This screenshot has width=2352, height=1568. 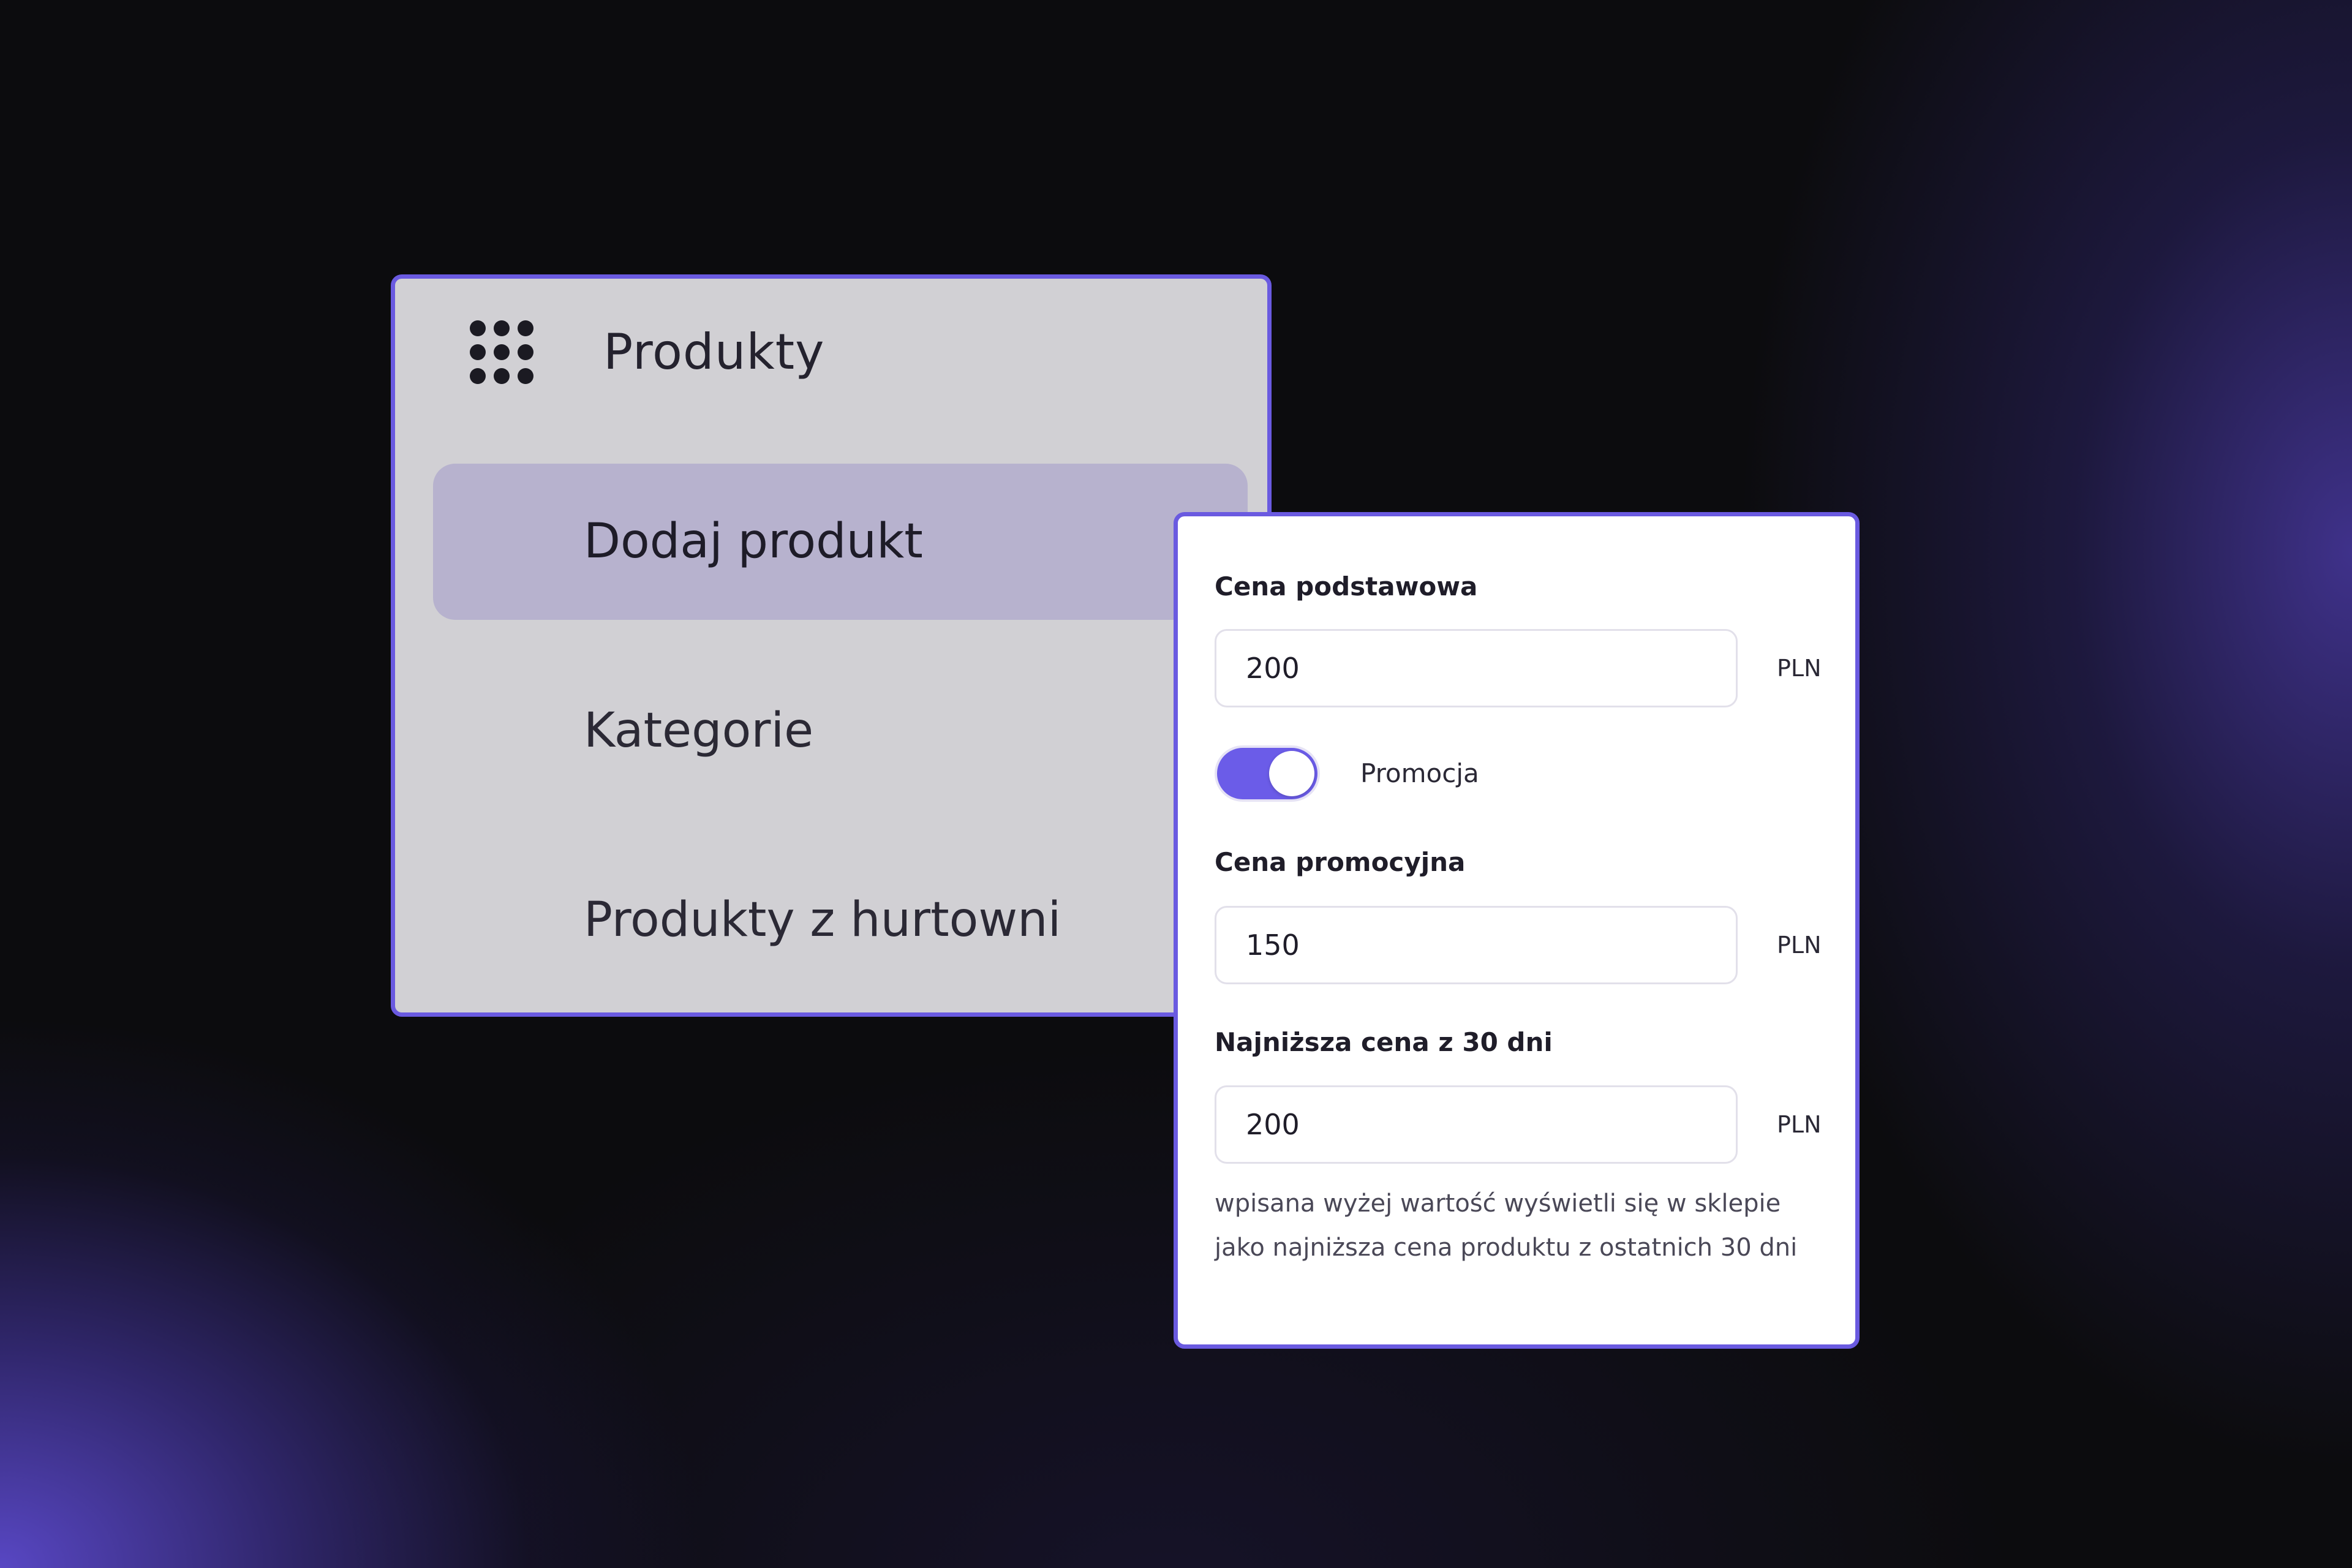 I want to click on lowest-price-input, so click(x=1476, y=1124).